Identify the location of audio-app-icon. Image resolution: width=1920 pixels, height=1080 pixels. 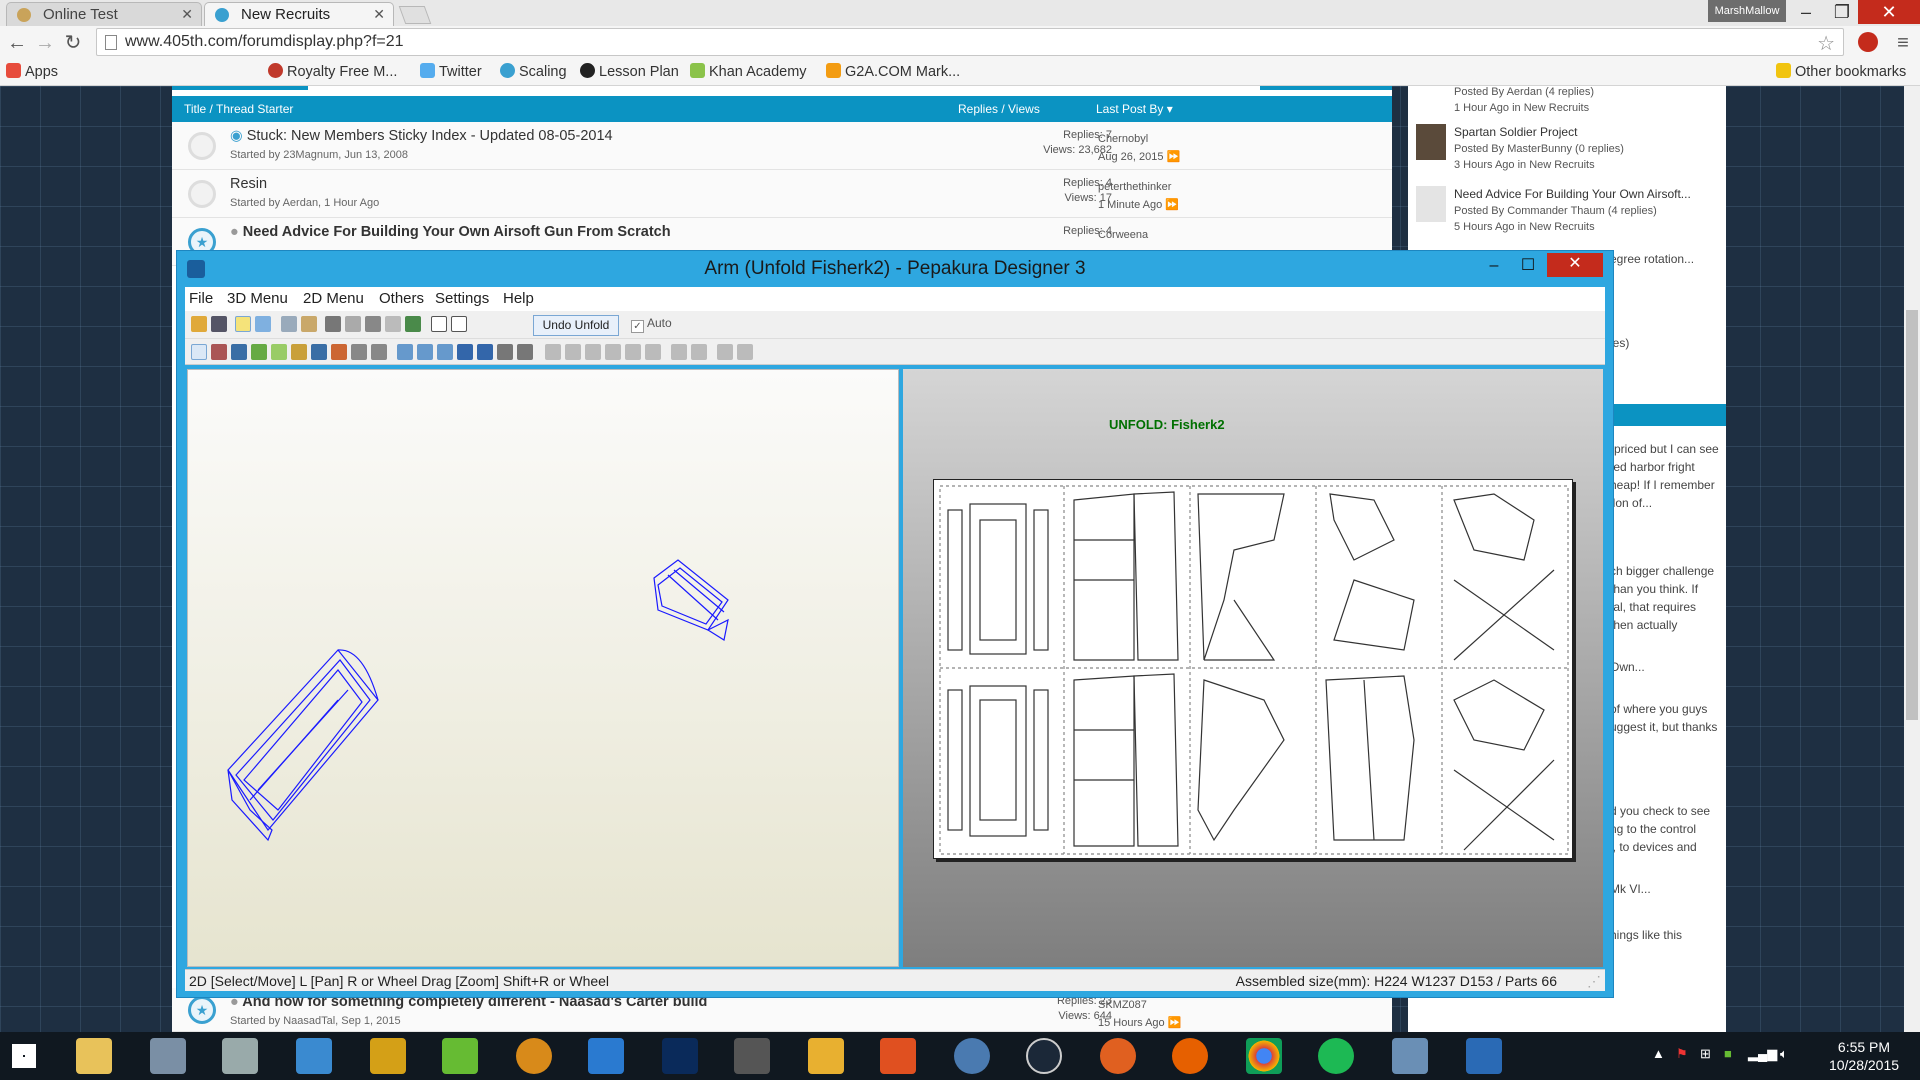
(534, 1056).